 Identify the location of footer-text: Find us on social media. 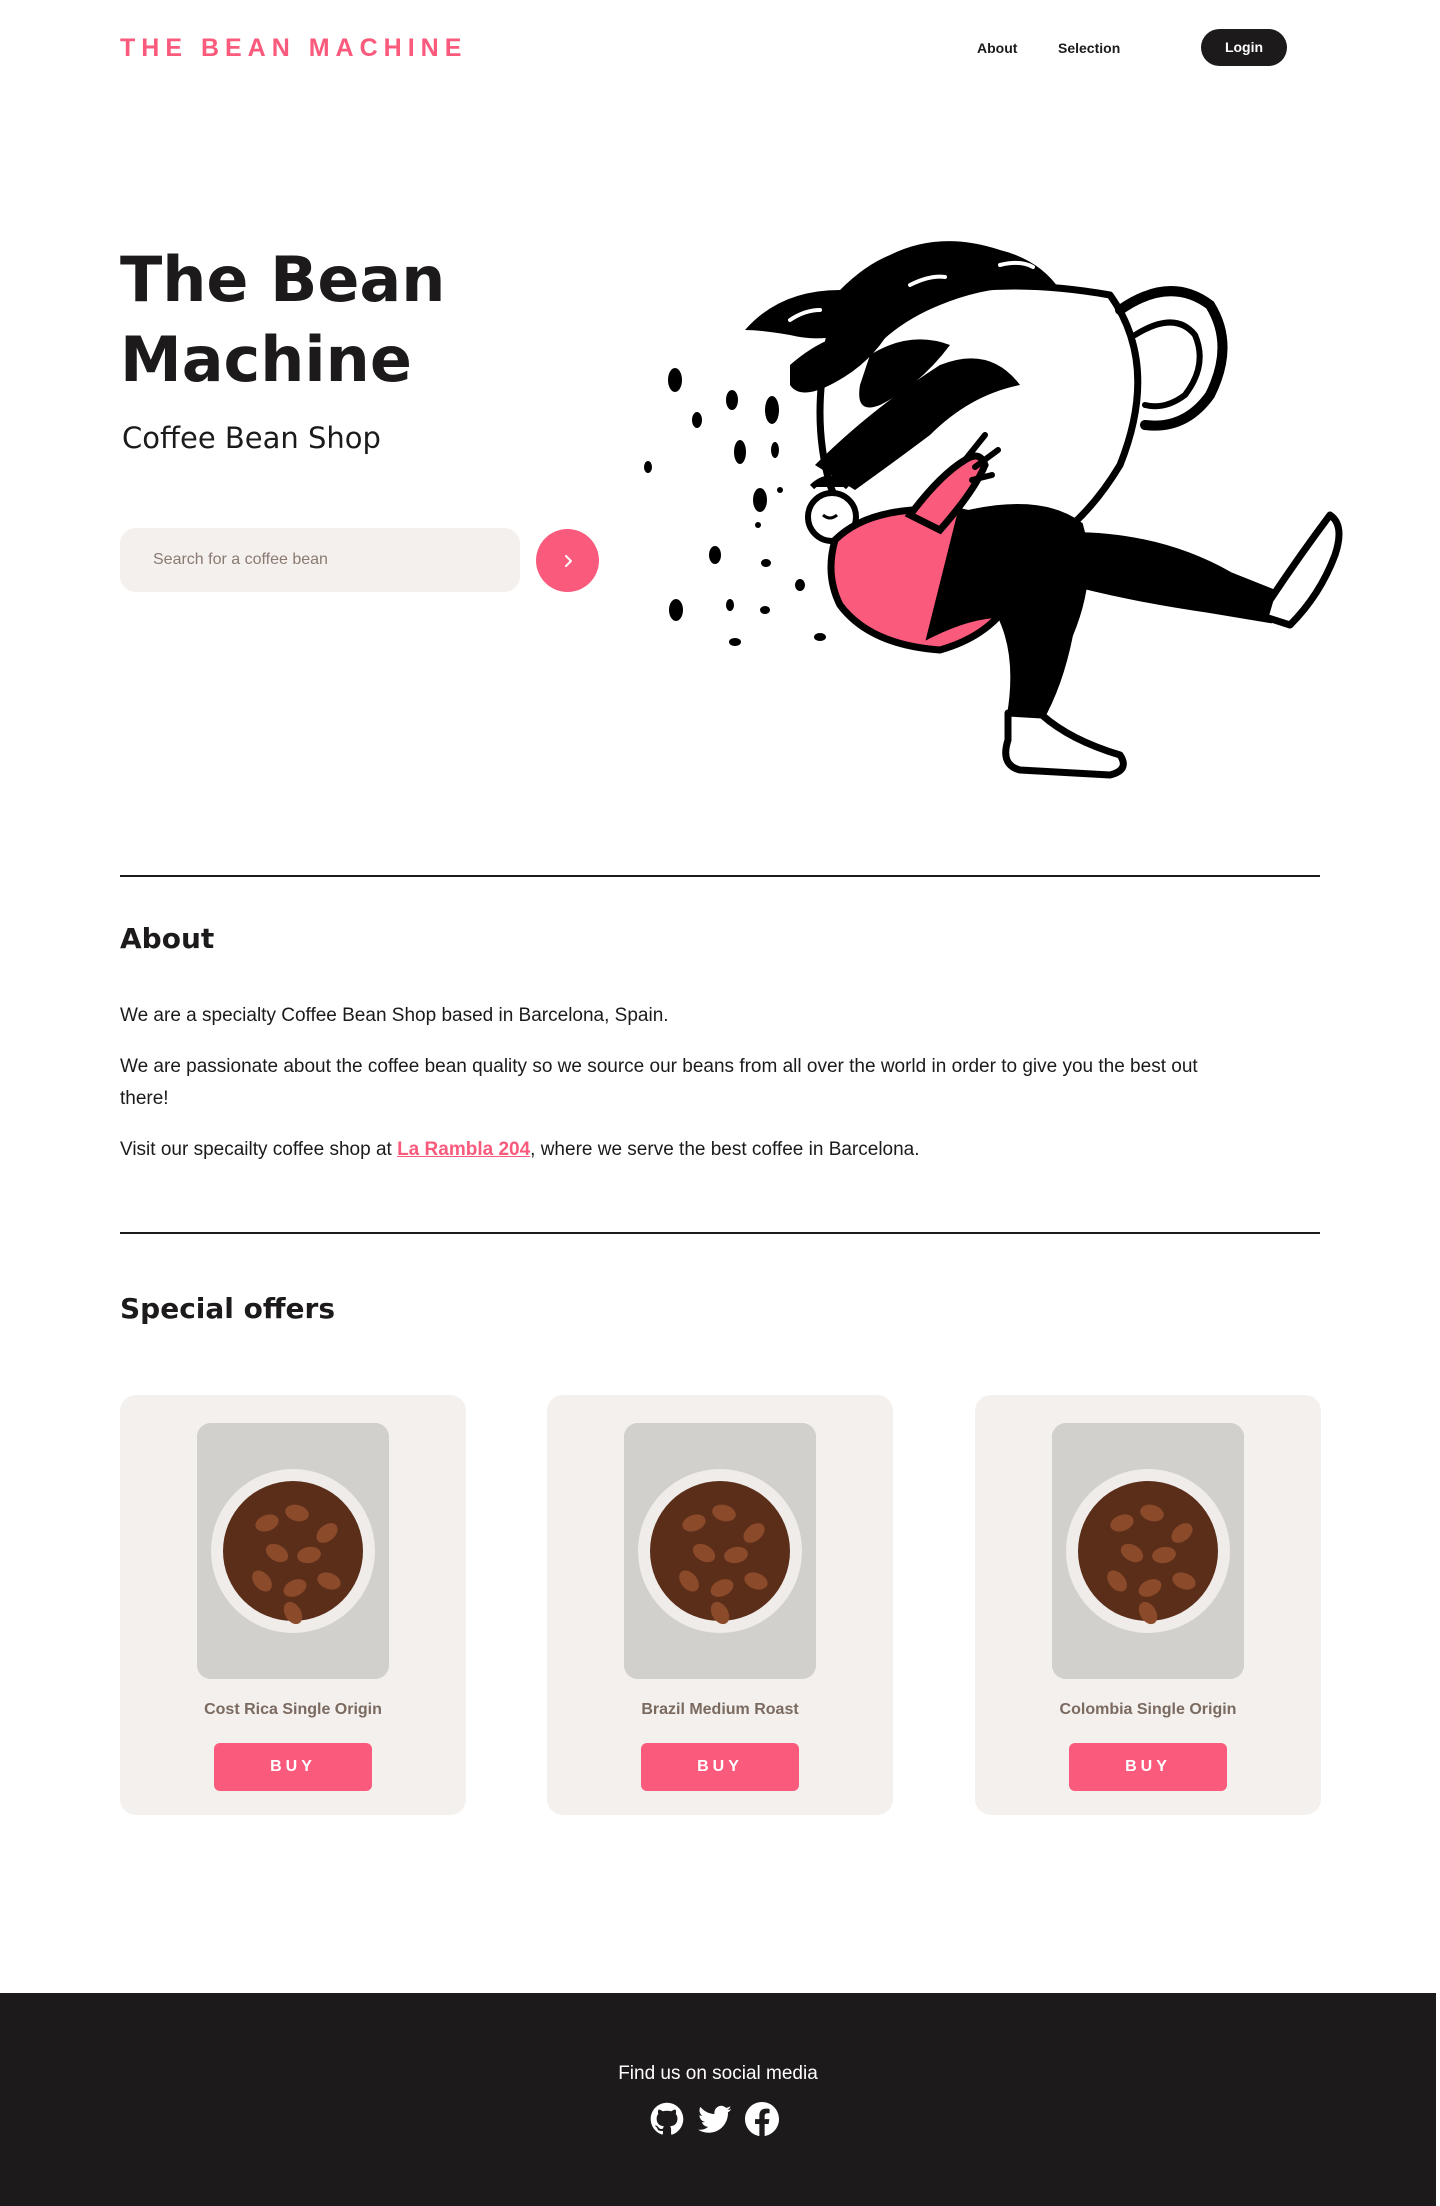
(718, 2073).